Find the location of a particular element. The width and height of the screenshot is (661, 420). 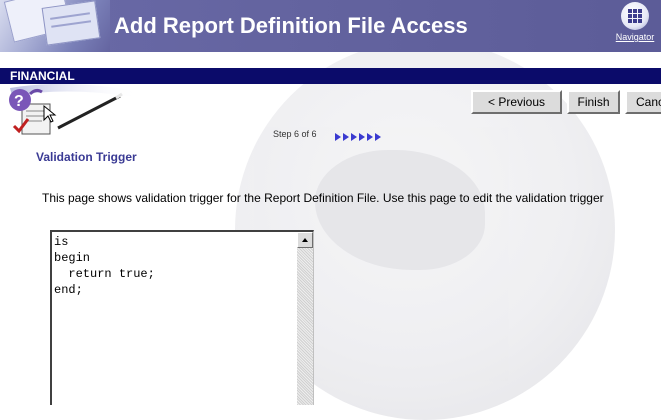

financial-band: FINANCIAL is located at coordinates (330, 76).